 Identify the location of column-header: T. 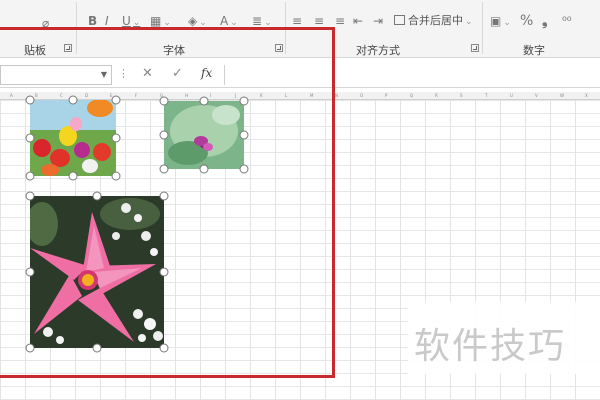
(486, 96).